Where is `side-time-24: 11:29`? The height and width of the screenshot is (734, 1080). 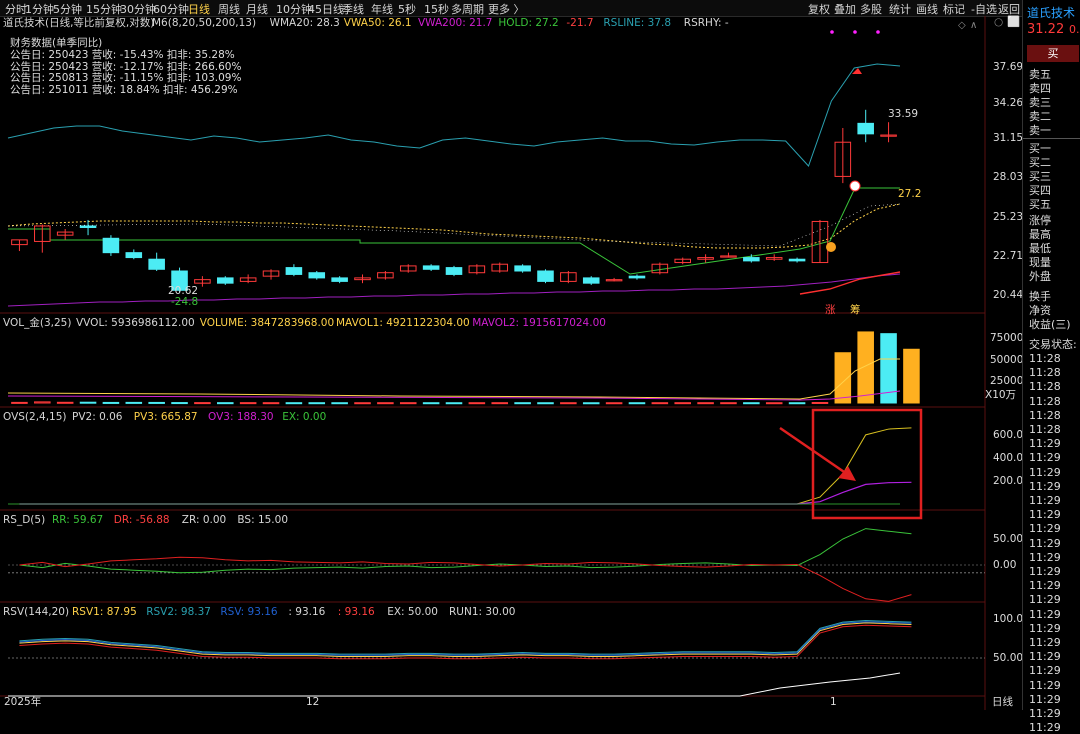 side-time-24: 11:29 is located at coordinates (1045, 699).